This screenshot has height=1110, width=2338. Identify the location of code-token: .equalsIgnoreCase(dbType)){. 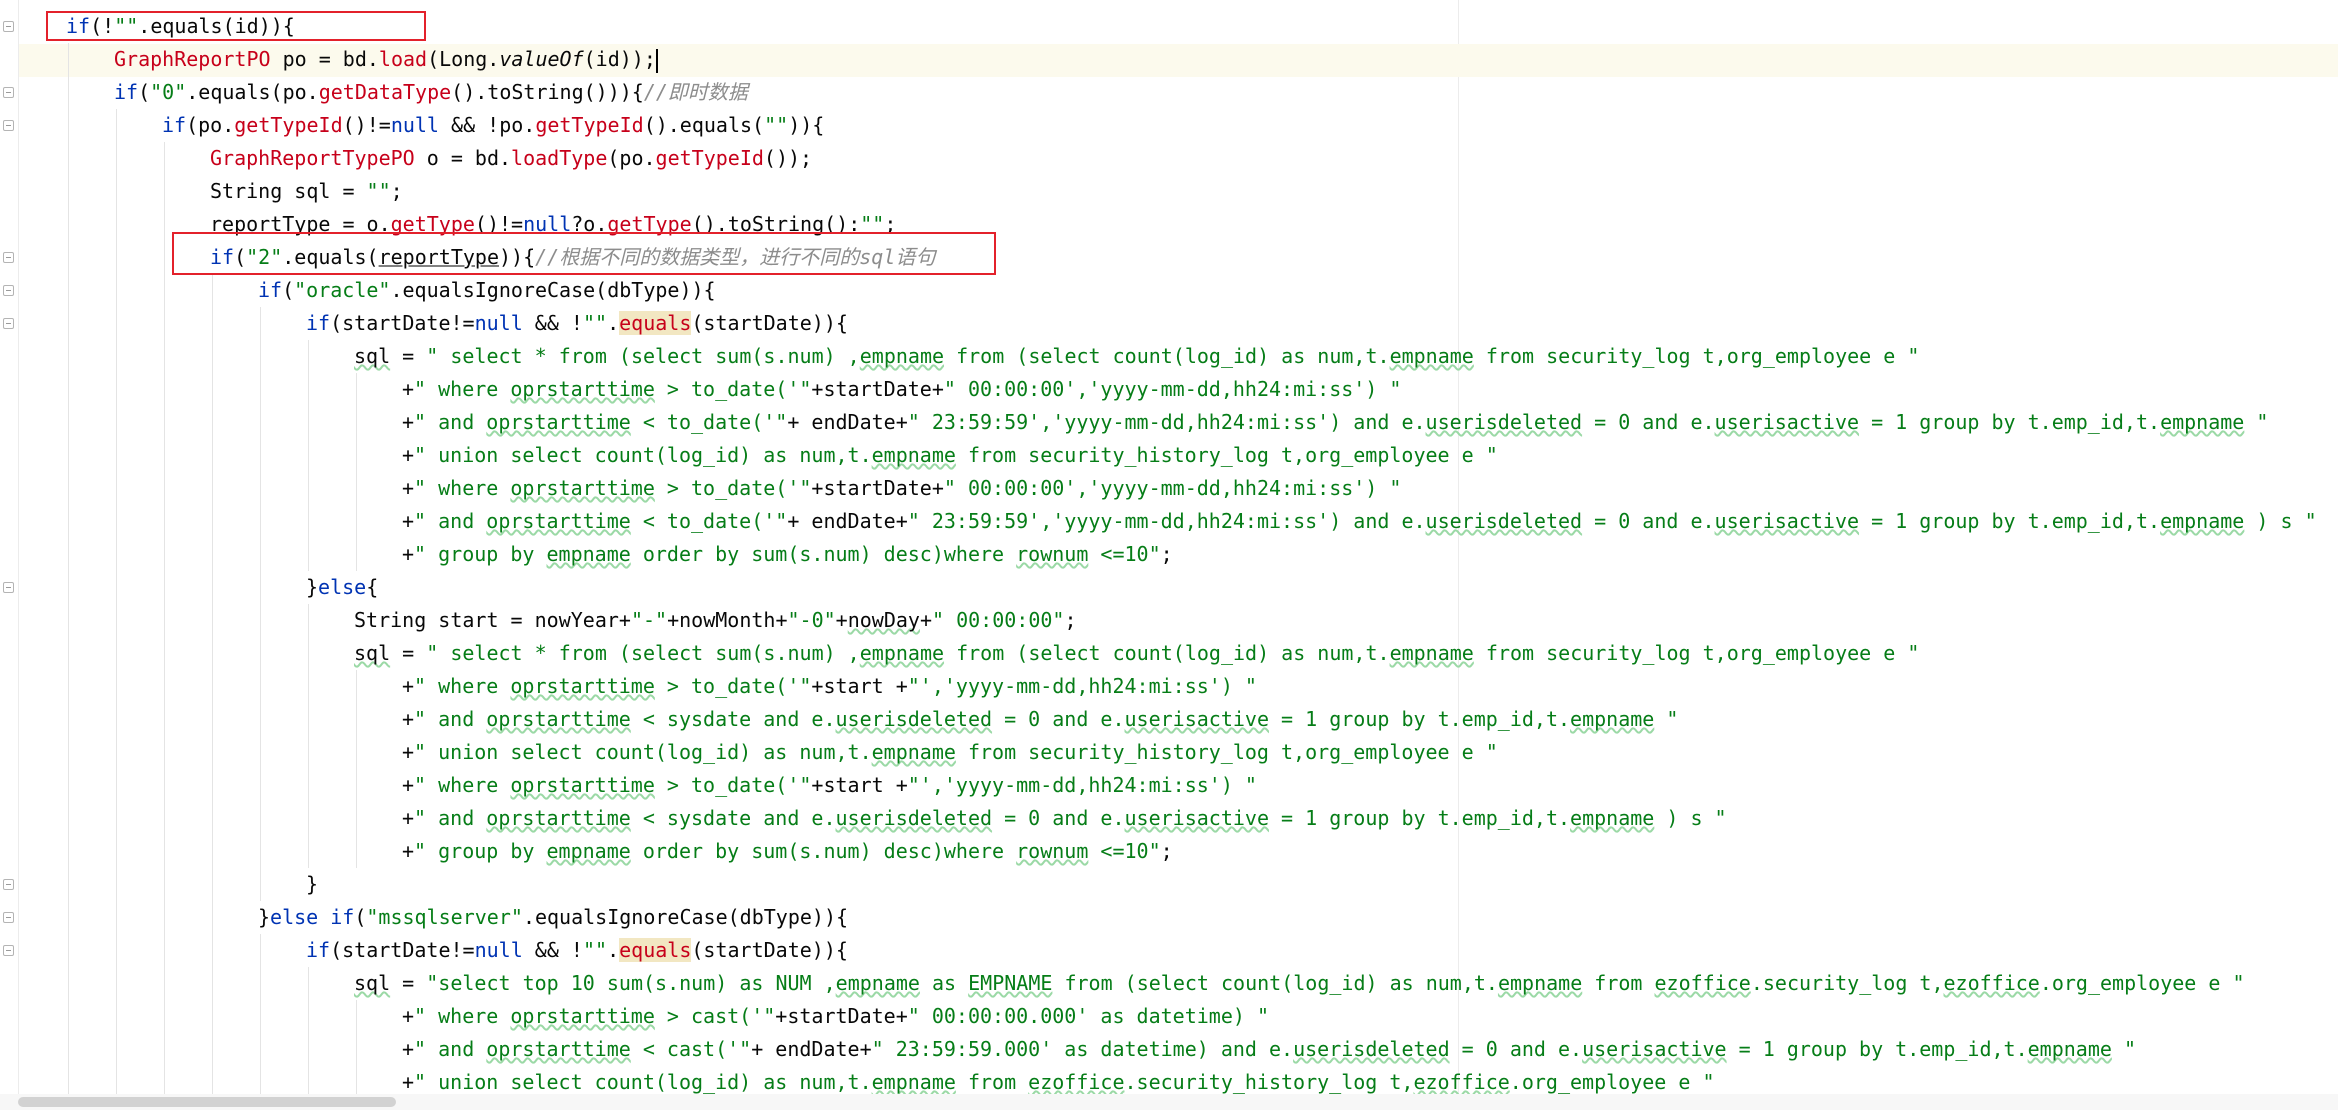
(553, 290).